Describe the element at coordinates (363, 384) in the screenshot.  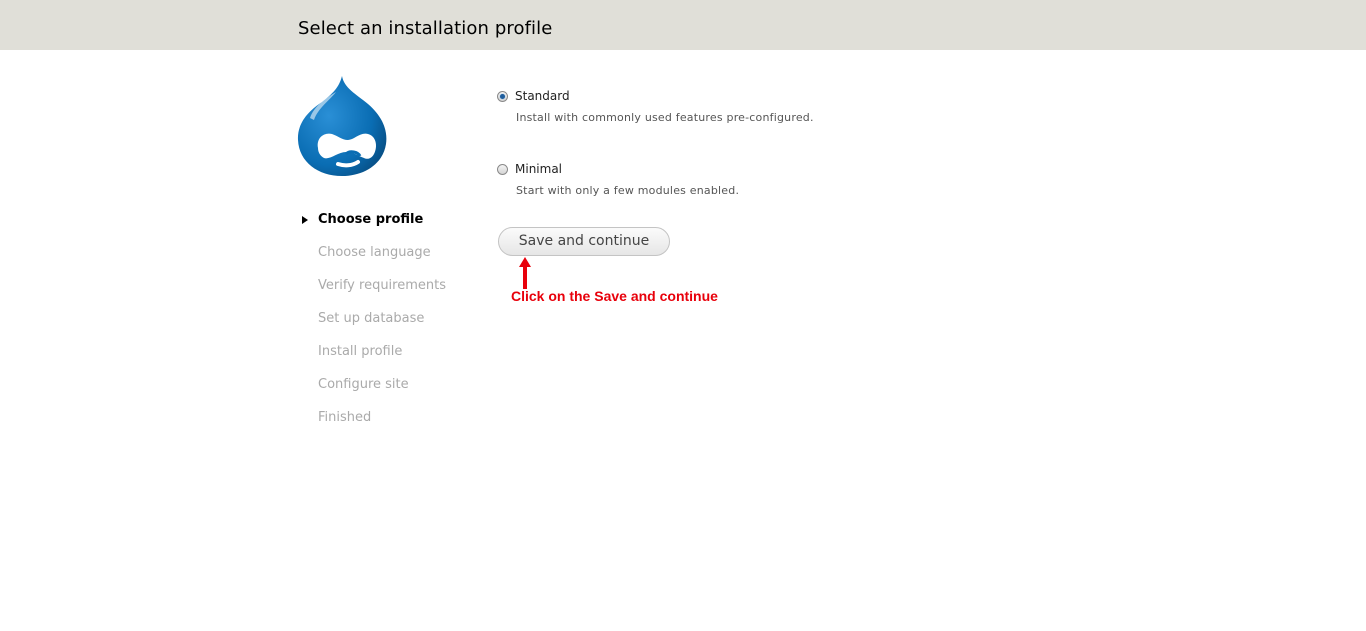
I see `step-label: Configure site` at that location.